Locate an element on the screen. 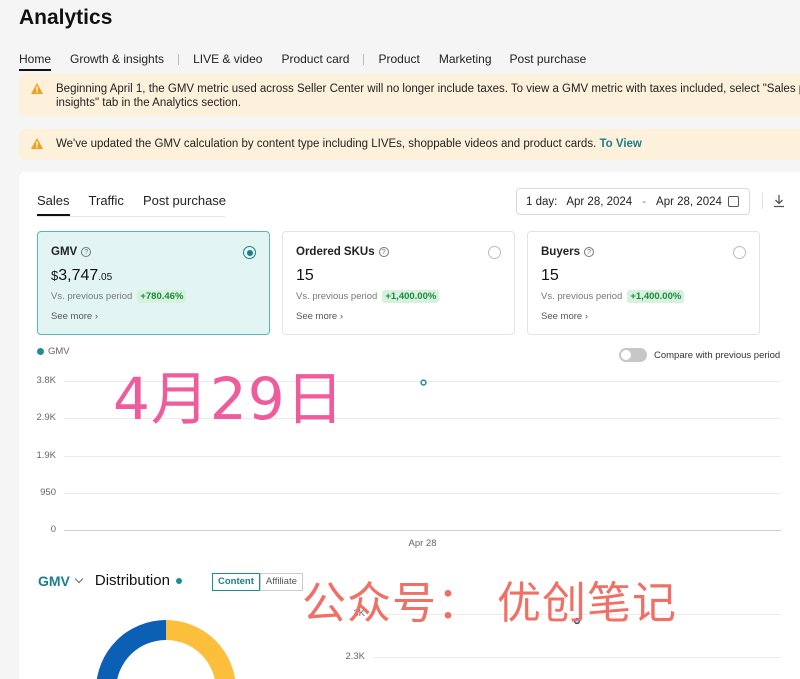 The width and height of the screenshot is (800, 679). distribution-donut is located at coordinates (166, 649).